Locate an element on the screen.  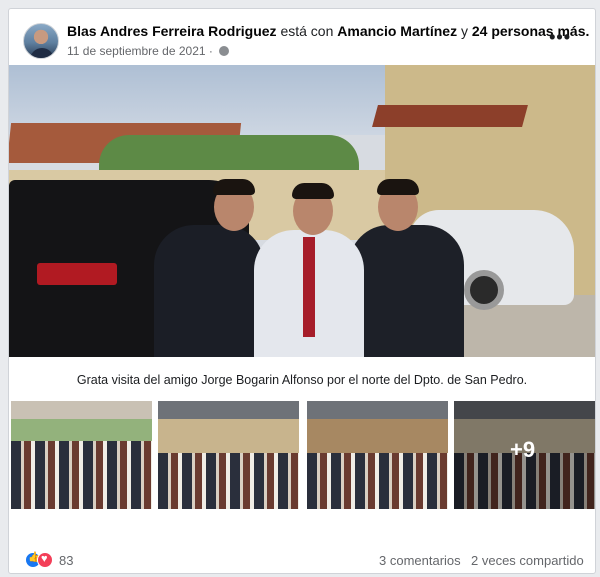
author-avatar is located at coordinates (41, 41).